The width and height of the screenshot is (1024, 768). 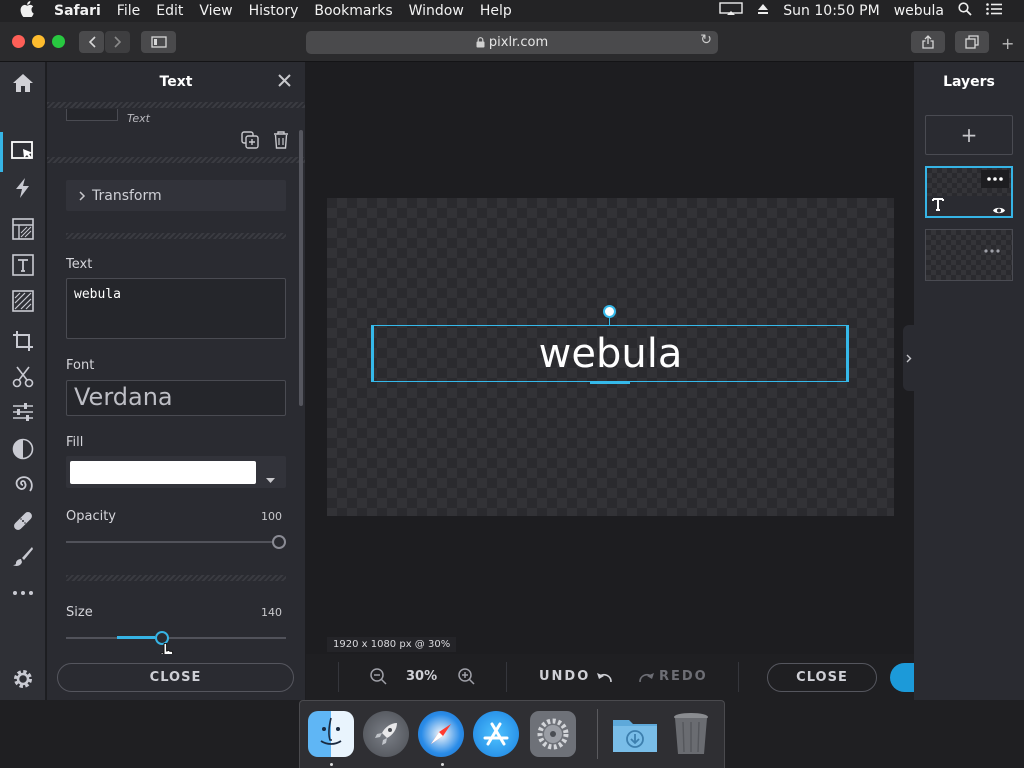 What do you see at coordinates (23, 341) in the screenshot?
I see `crop-icon` at bounding box center [23, 341].